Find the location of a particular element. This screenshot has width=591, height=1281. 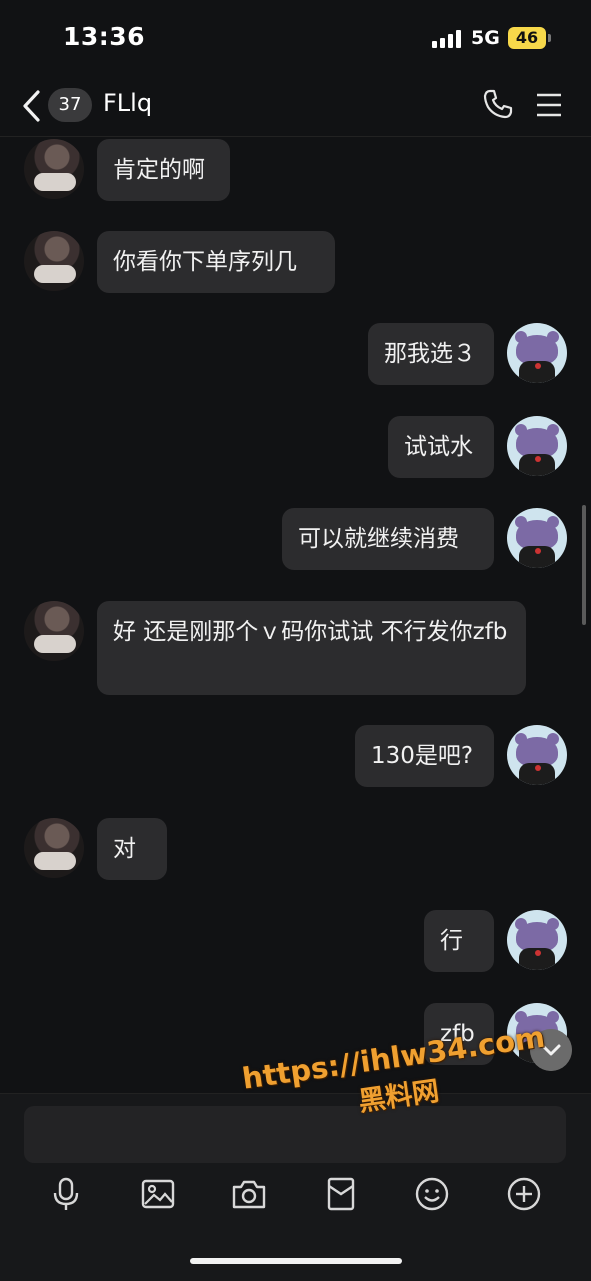

message-outgoing: 那我选３ is located at coordinates (295, 354).